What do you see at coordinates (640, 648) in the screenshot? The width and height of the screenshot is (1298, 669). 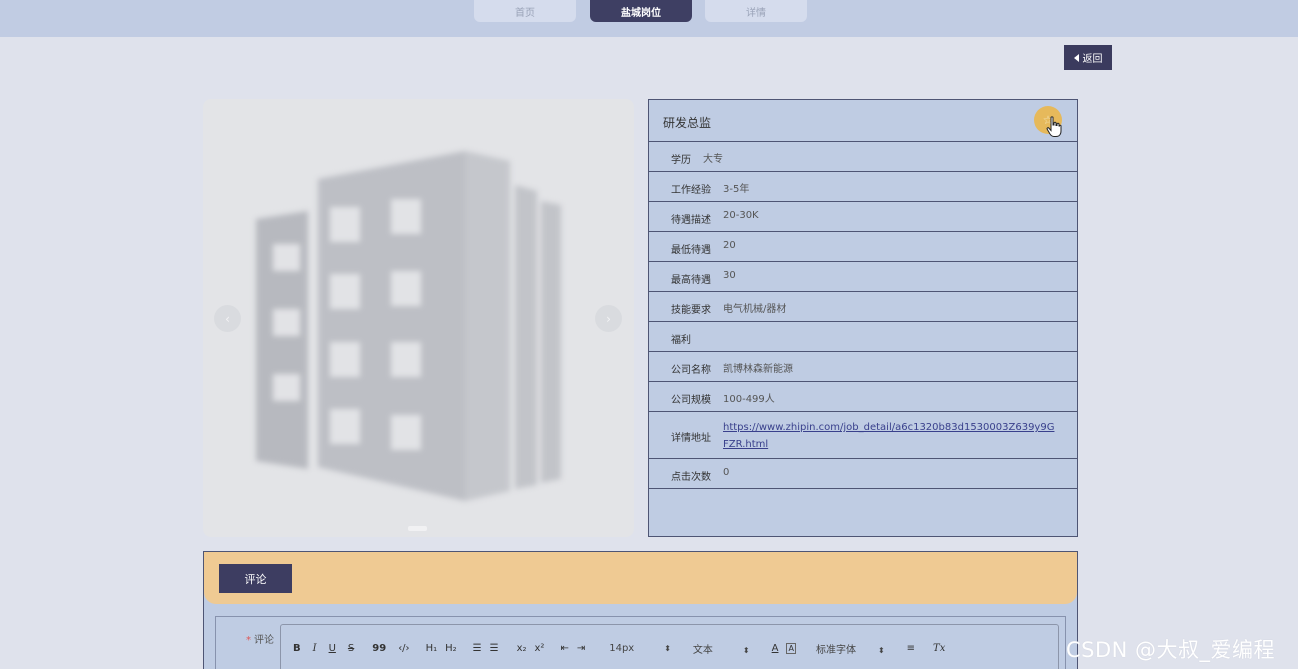 I see `font-size-select: 14px ⬍` at bounding box center [640, 648].